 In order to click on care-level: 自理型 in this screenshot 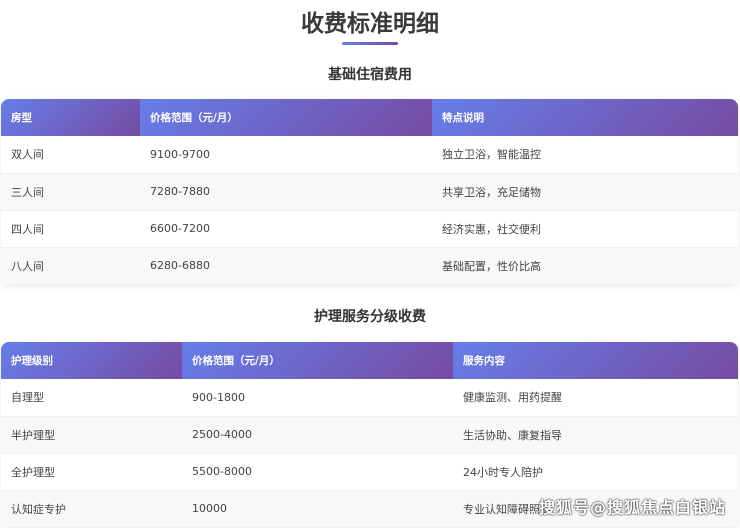, I will do `click(91, 398)`.